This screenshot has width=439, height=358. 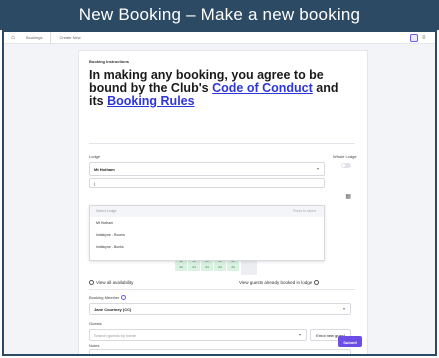 What do you see at coordinates (94, 345) in the screenshot?
I see `notes-label: Notes` at bounding box center [94, 345].